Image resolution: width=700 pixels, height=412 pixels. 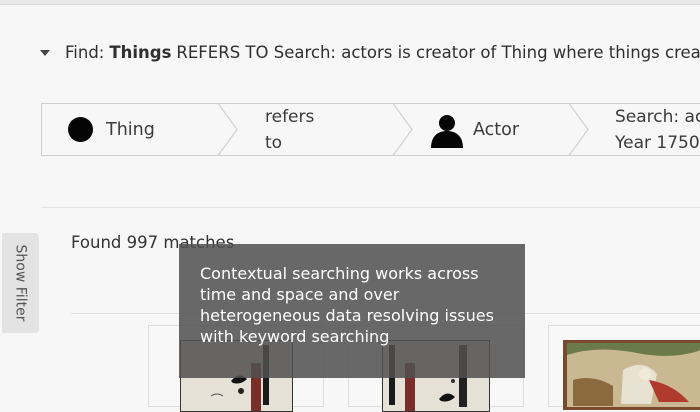 I want to click on find-prefix: Find:, so click(x=85, y=52).